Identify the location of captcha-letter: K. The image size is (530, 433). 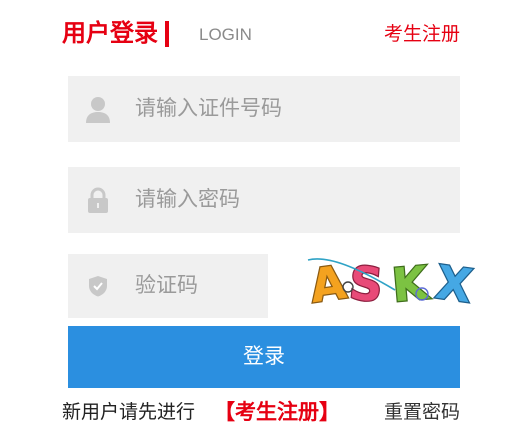
(411, 282).